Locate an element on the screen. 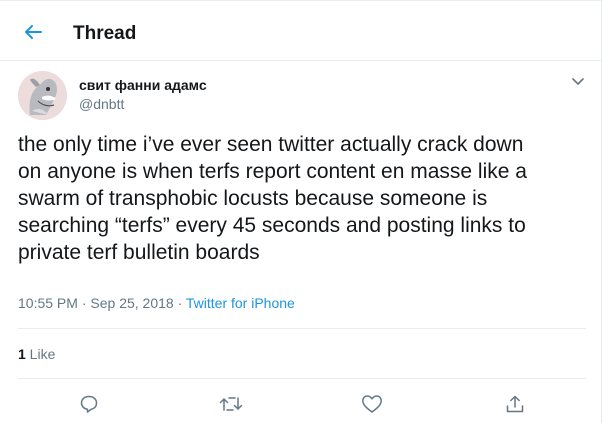 The width and height of the screenshot is (604, 423). tweet-time: 10:55 PM is located at coordinates (48, 303).